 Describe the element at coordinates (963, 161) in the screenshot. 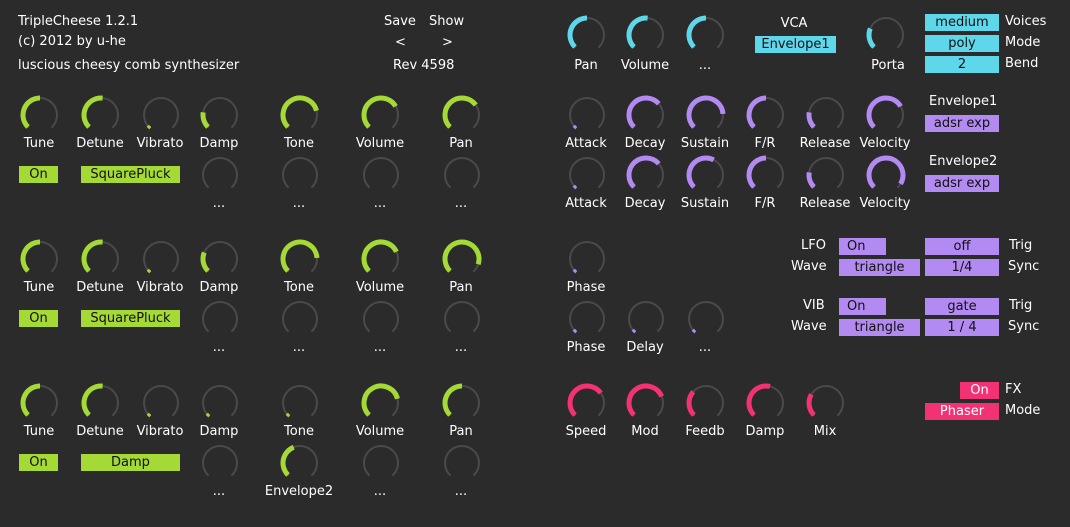

I see `env2-title: Envelope2` at that location.